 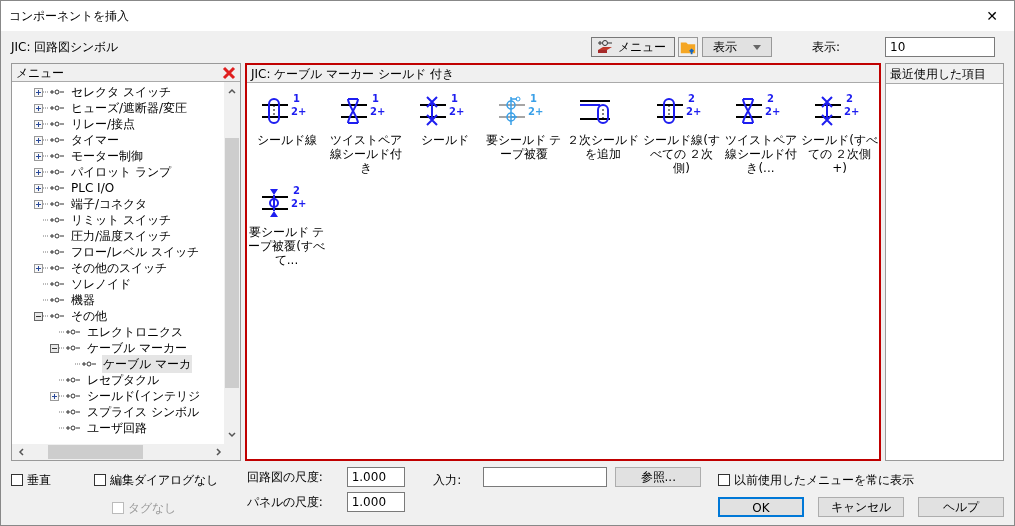 I want to click on close-button: ✕, so click(x=992, y=16).